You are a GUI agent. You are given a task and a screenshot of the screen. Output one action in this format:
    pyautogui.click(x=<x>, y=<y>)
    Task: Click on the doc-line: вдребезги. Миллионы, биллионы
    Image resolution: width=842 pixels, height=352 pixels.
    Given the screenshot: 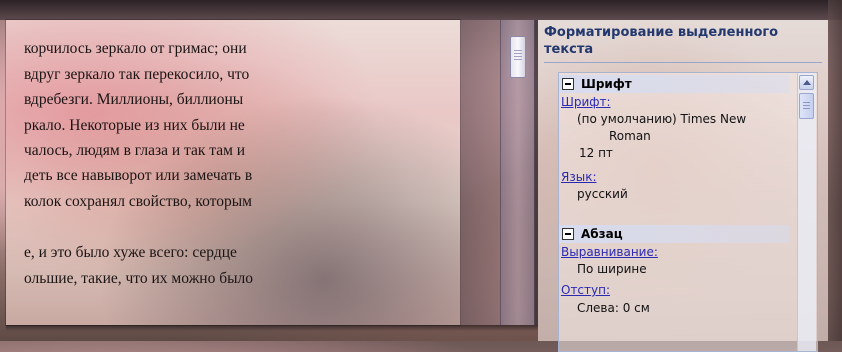 What is the action you would take?
    pyautogui.click(x=134, y=99)
    